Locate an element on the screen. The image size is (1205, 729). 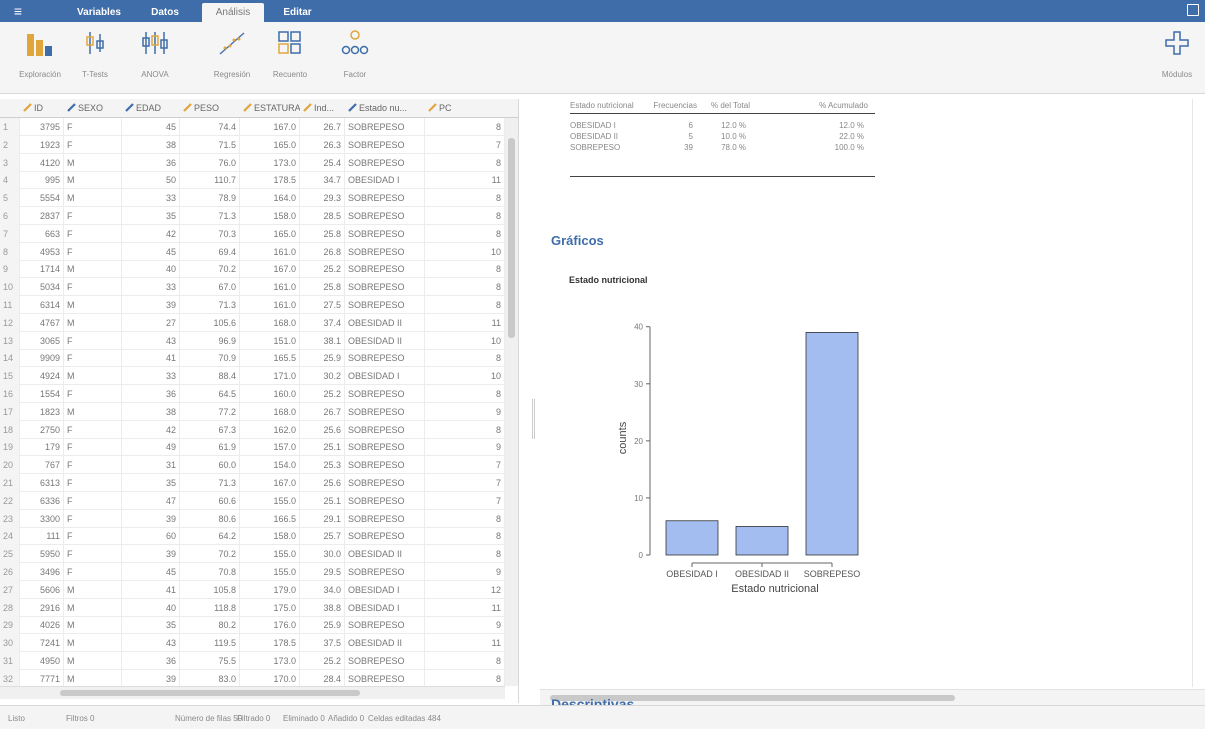
column-header: SEXO is located at coordinates (93, 108).